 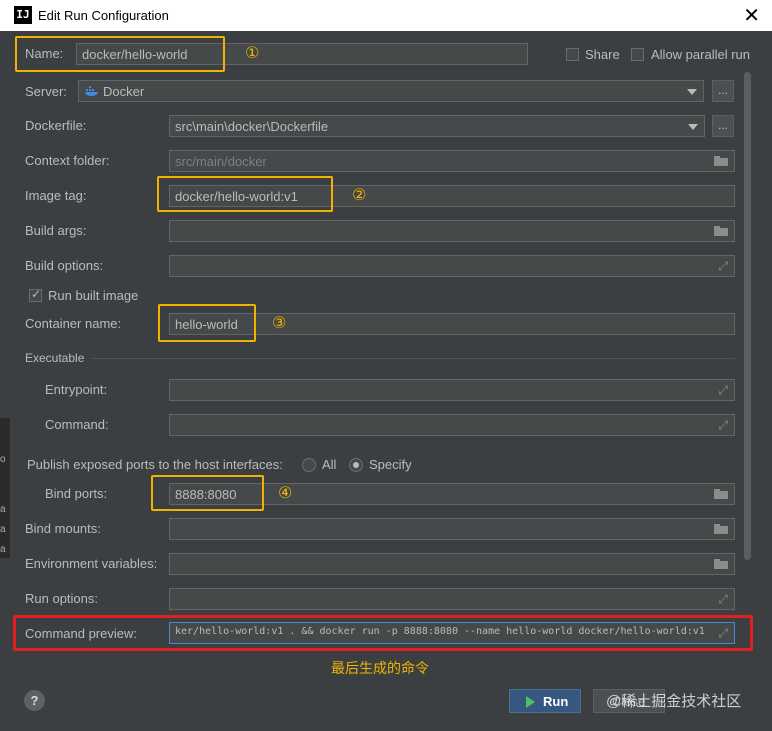 I want to click on run-button: Run, so click(x=545, y=701).